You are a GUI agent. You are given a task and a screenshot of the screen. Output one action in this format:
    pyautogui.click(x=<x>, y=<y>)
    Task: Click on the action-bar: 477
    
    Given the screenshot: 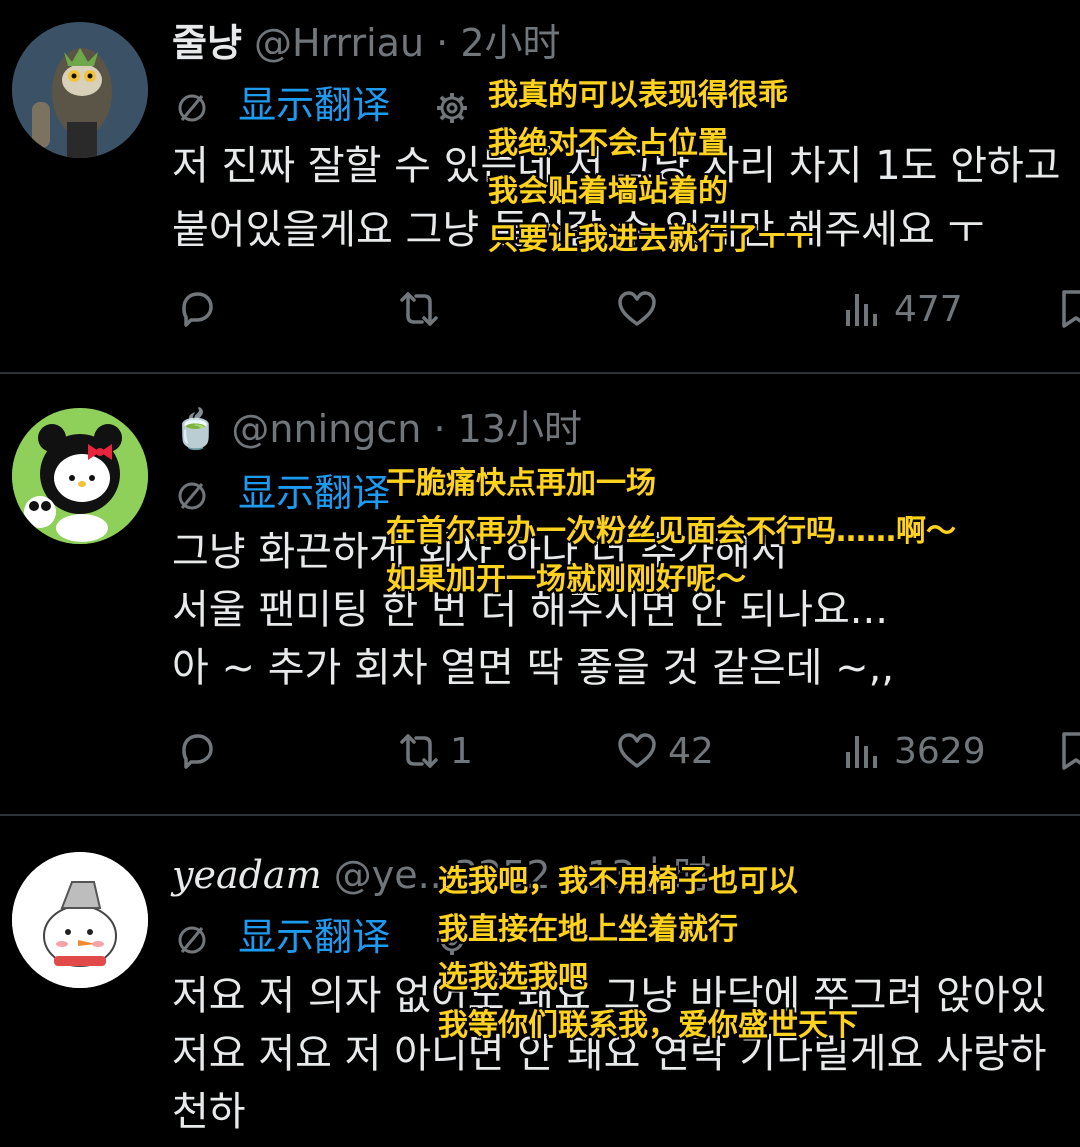 What is the action you would take?
    pyautogui.click(x=540, y=309)
    